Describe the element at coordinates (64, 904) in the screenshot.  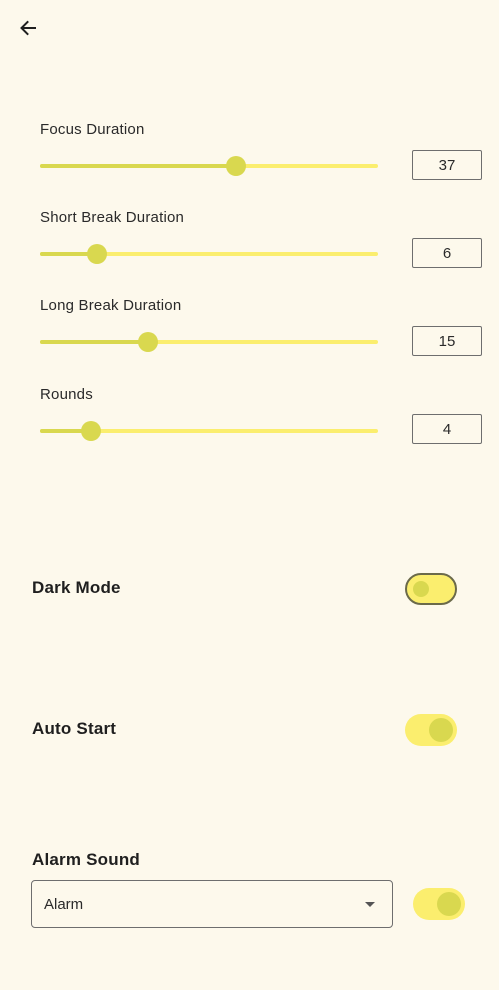
I see `alarm-sound-selected: Alarm` at that location.